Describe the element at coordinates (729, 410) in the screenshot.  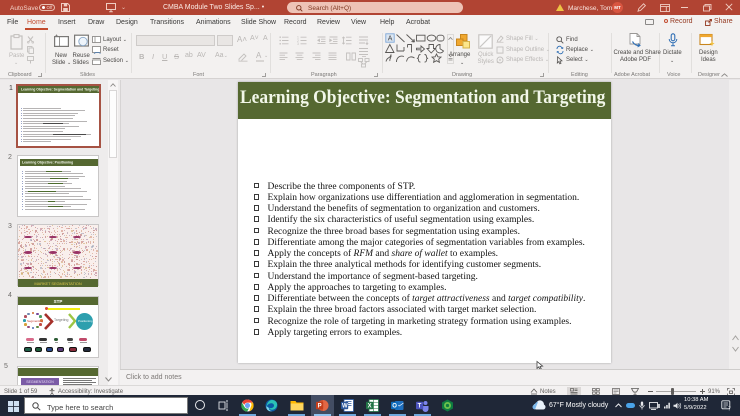
I see `svg-text: 7` at that location.